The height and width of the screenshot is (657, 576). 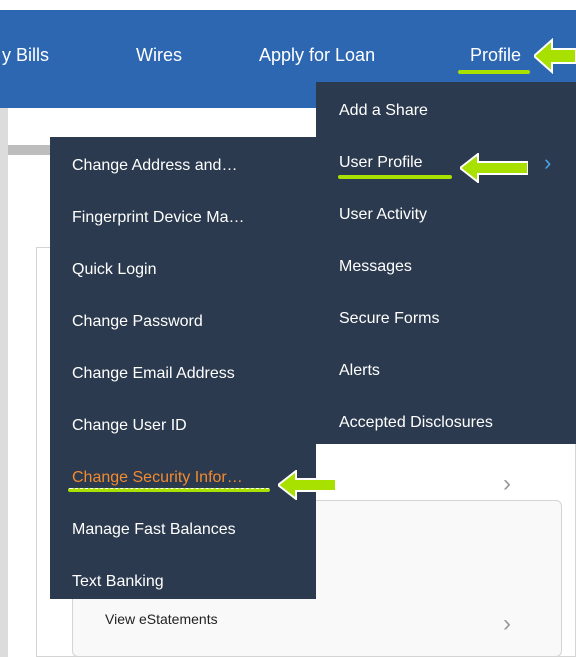 What do you see at coordinates (129, 426) in the screenshot?
I see `menu-item-change-user-id: Change User ID` at bounding box center [129, 426].